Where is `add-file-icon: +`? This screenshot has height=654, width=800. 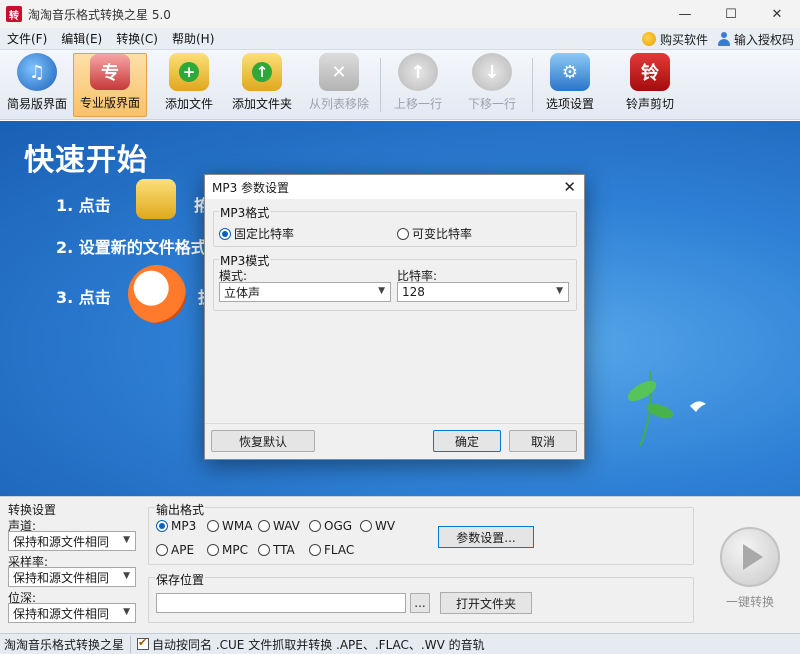 add-file-icon: + is located at coordinates (189, 72).